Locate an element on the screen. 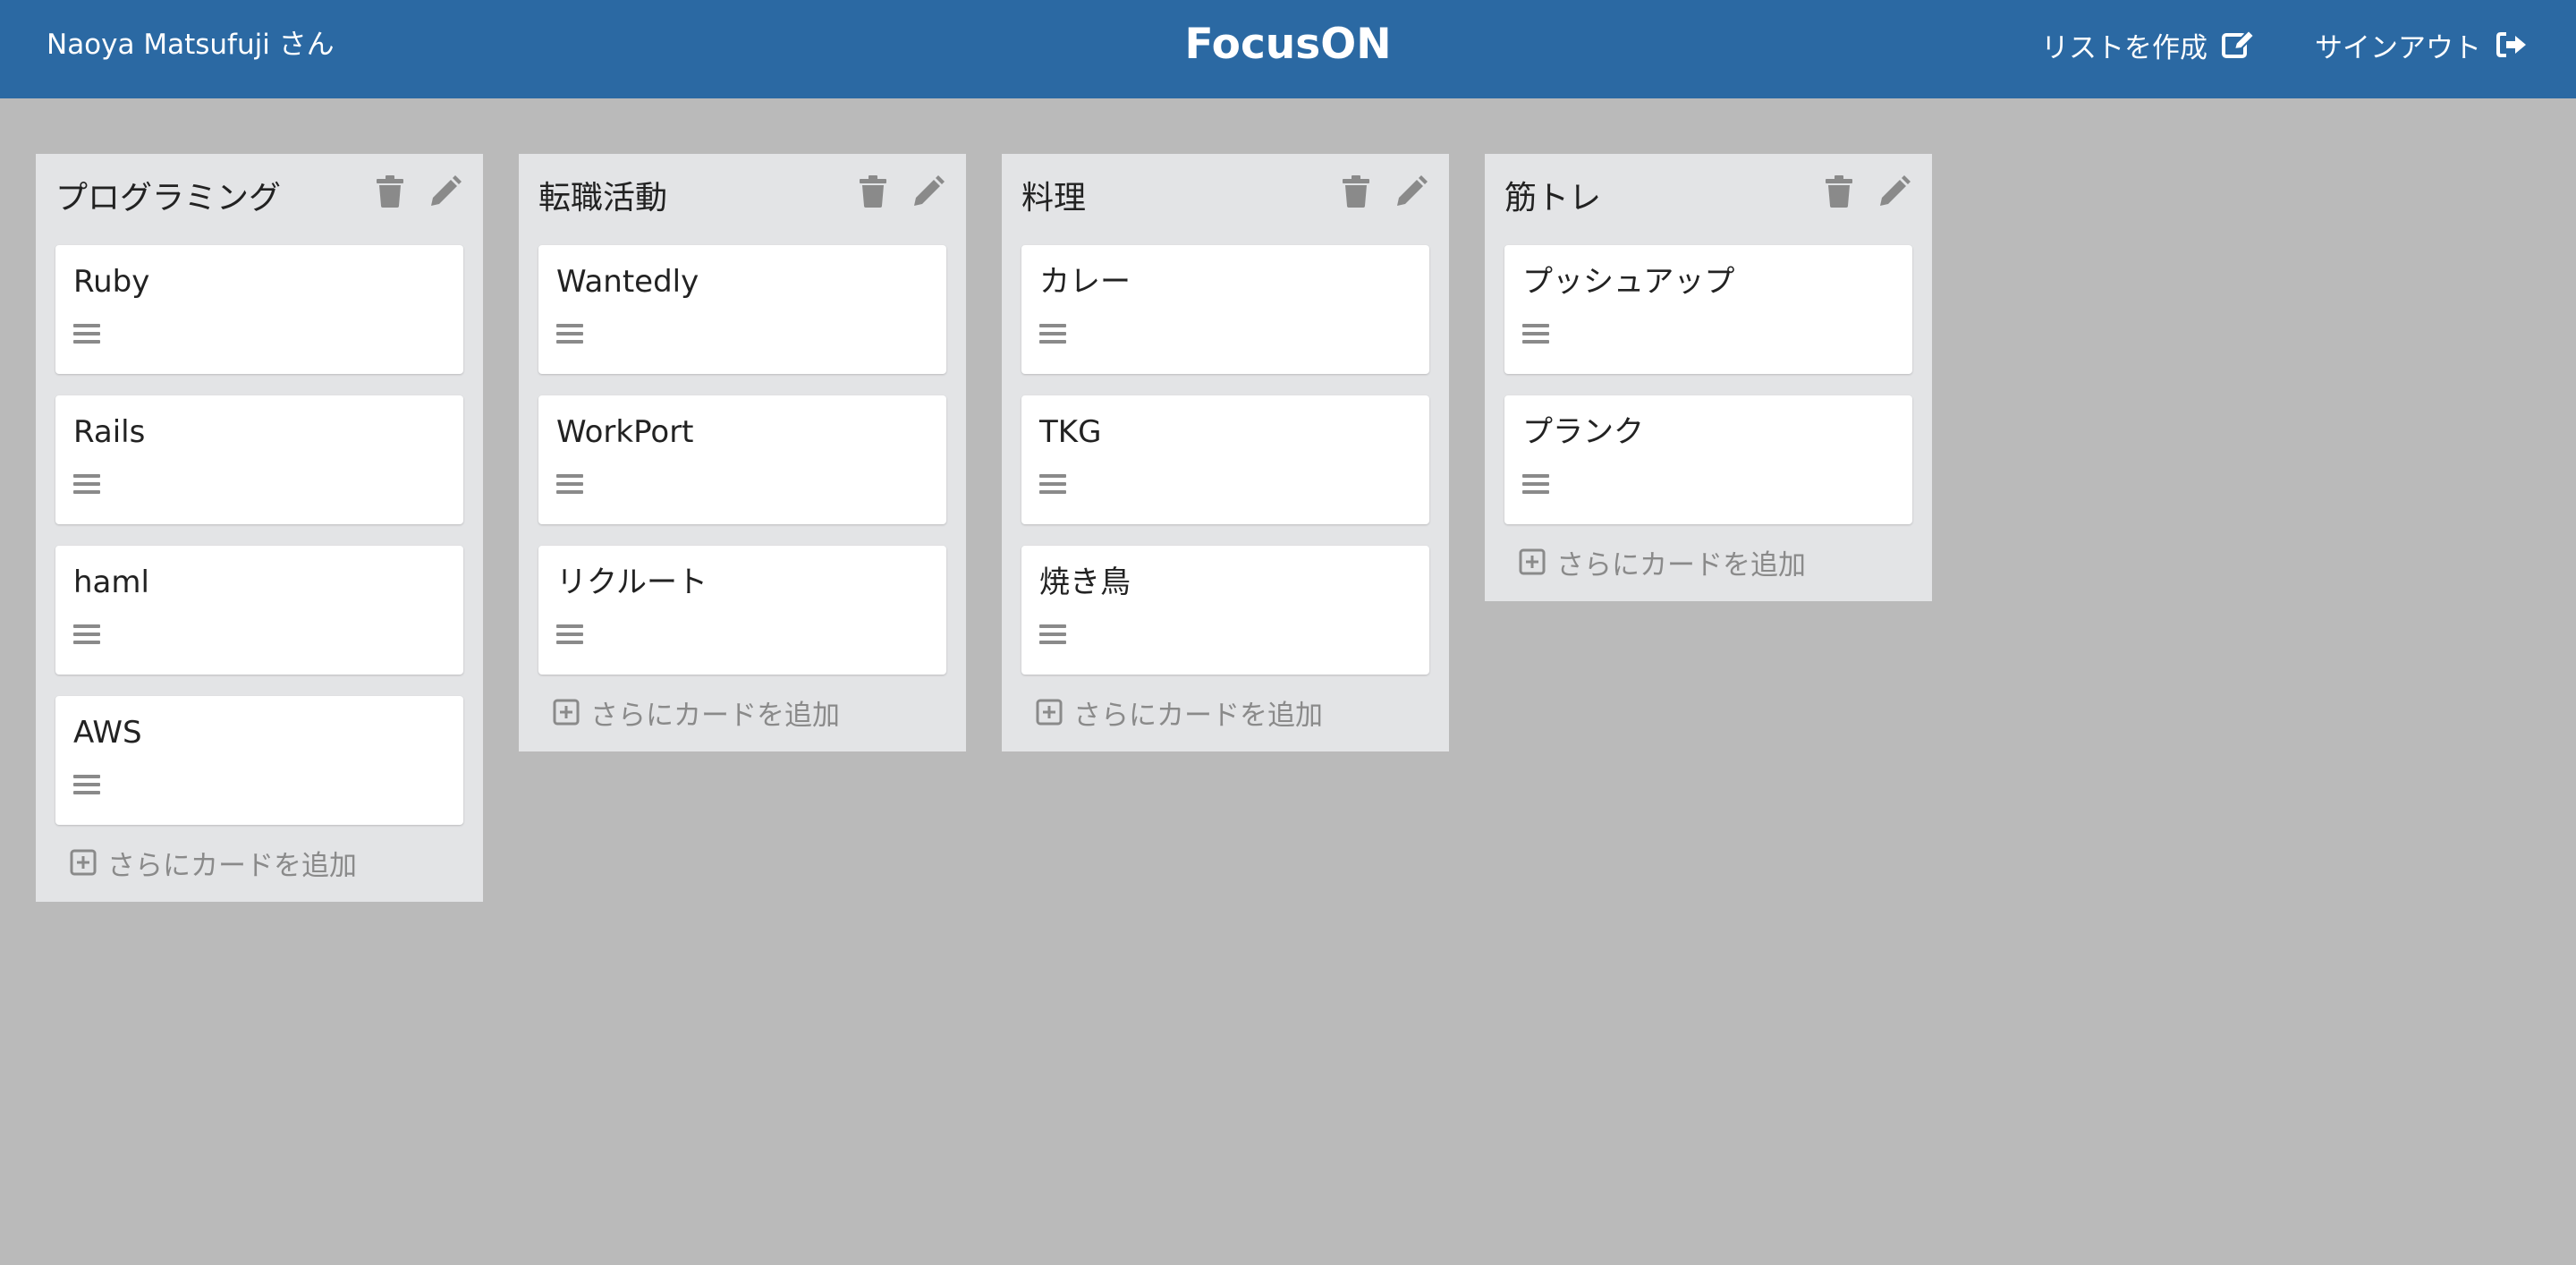 The image size is (2576, 1265). card-title: WorkPort is located at coordinates (625, 432).